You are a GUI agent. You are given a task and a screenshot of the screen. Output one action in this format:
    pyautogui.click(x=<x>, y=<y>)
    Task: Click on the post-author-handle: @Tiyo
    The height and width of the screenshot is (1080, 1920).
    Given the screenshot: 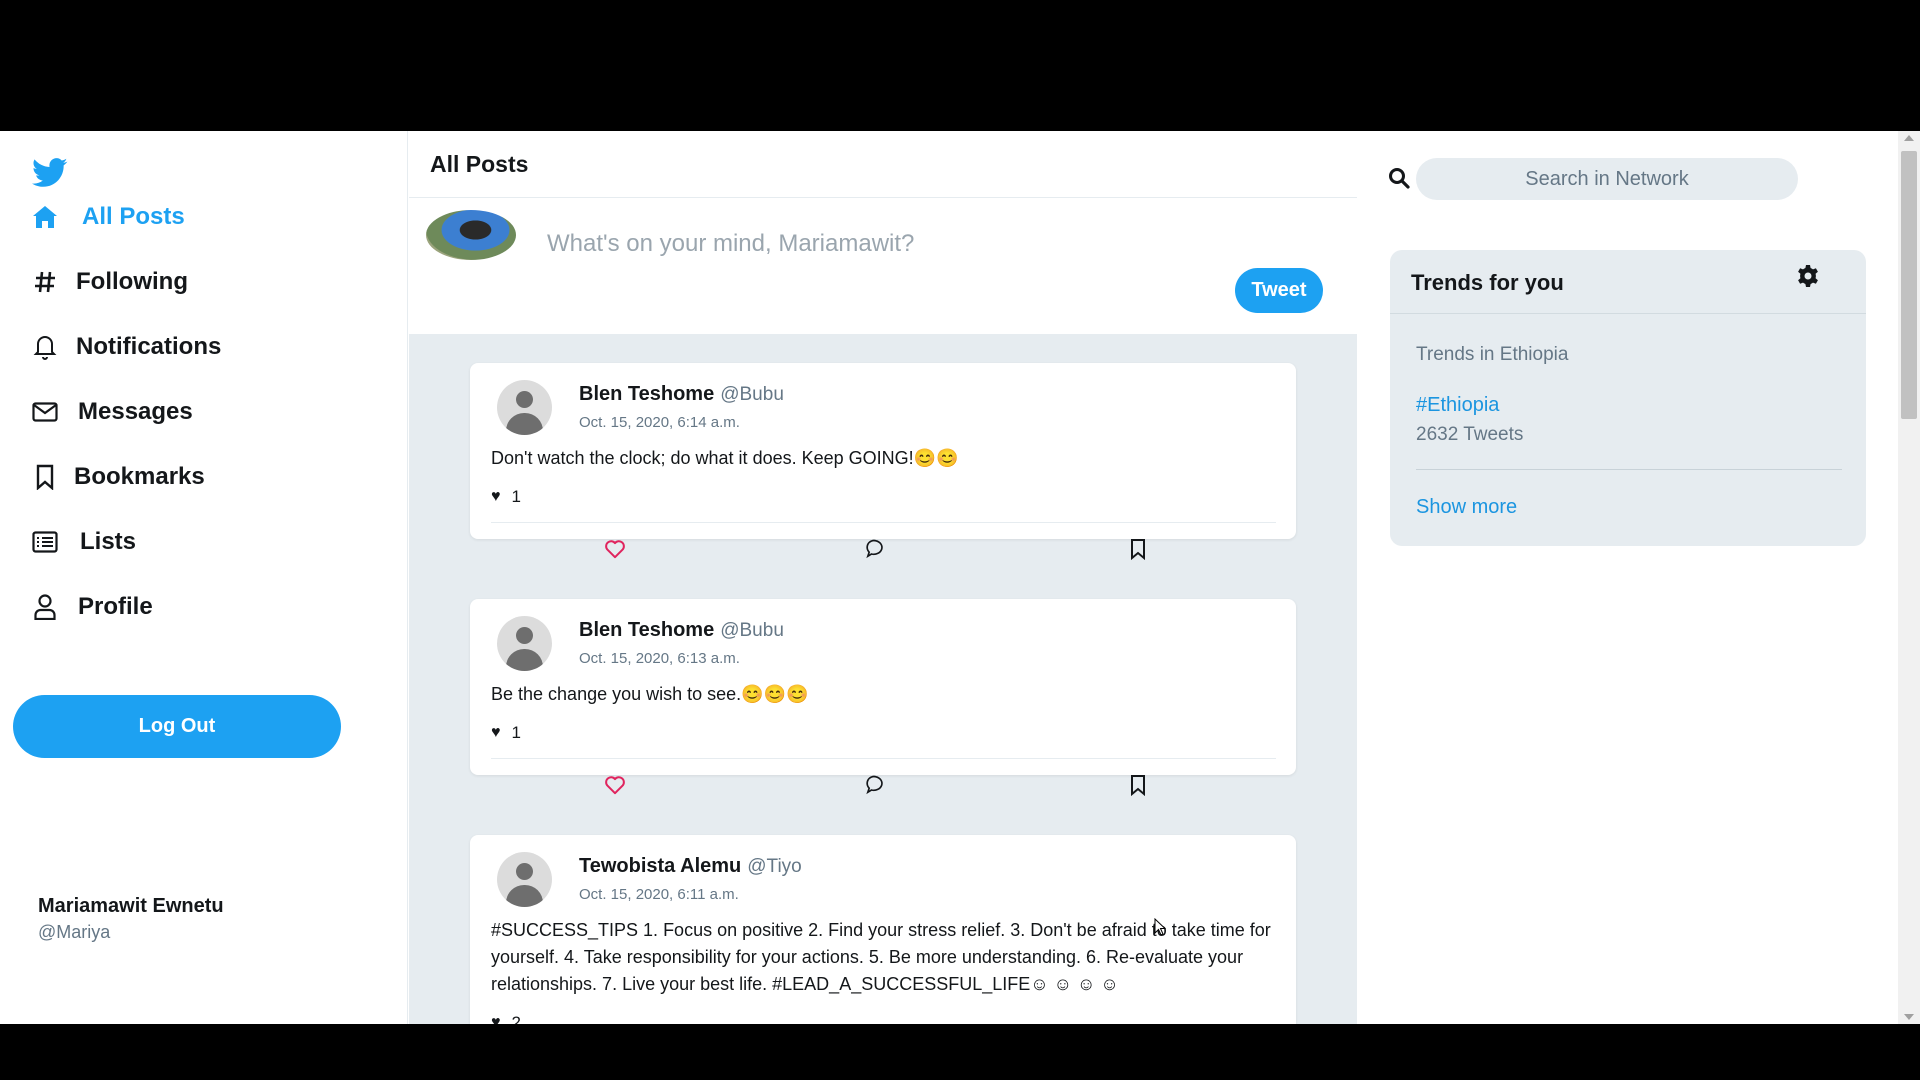 What is the action you would take?
    pyautogui.click(x=774, y=866)
    